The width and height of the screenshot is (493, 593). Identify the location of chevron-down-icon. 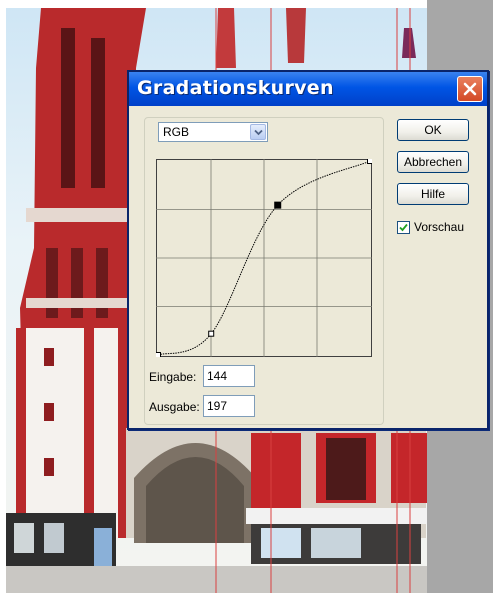
(258, 132).